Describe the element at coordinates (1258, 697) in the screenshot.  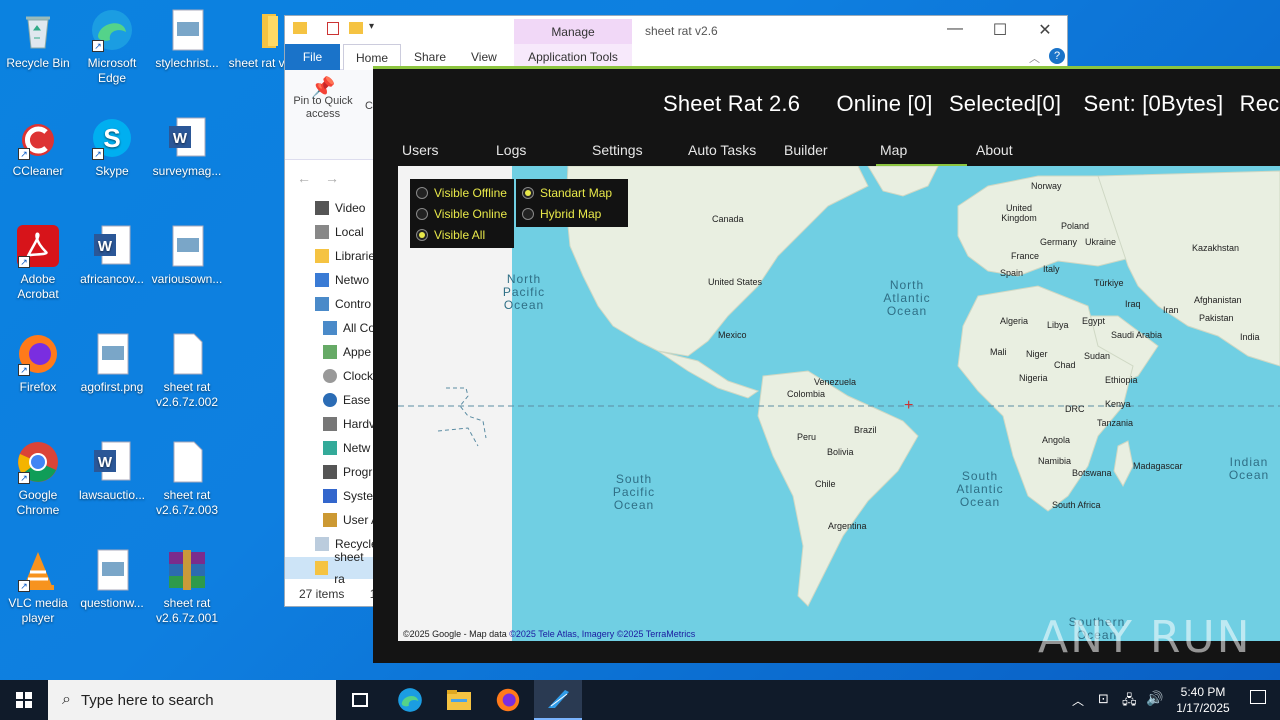
I see `notification-icon` at that location.